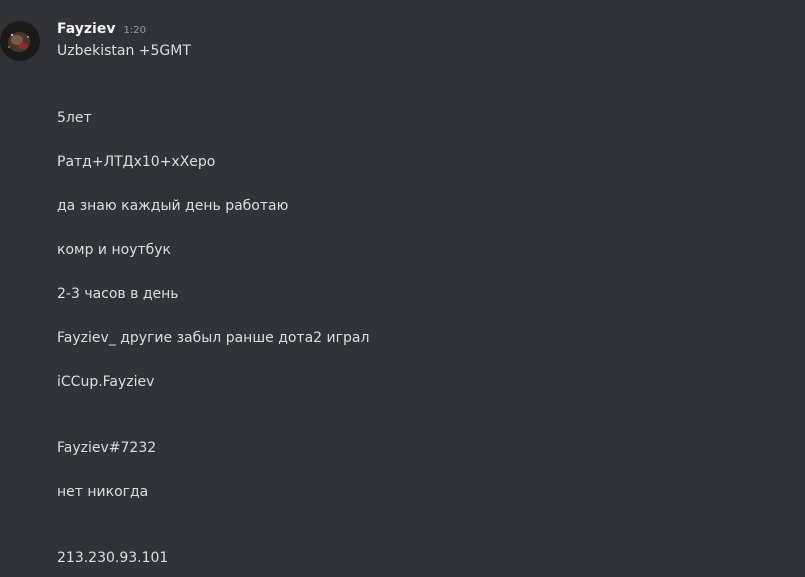  Describe the element at coordinates (173, 206) in the screenshot. I see `message-line: да знаю каждый день работаю` at that location.